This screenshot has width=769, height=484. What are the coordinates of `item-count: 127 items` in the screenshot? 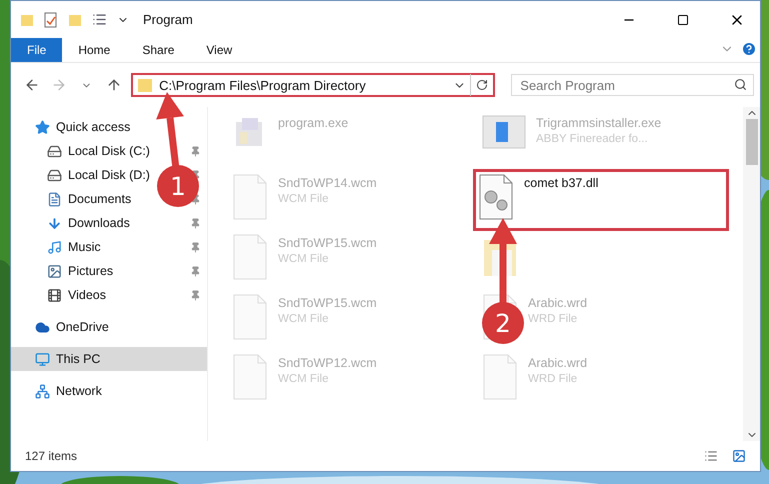 It's located at (51, 456).